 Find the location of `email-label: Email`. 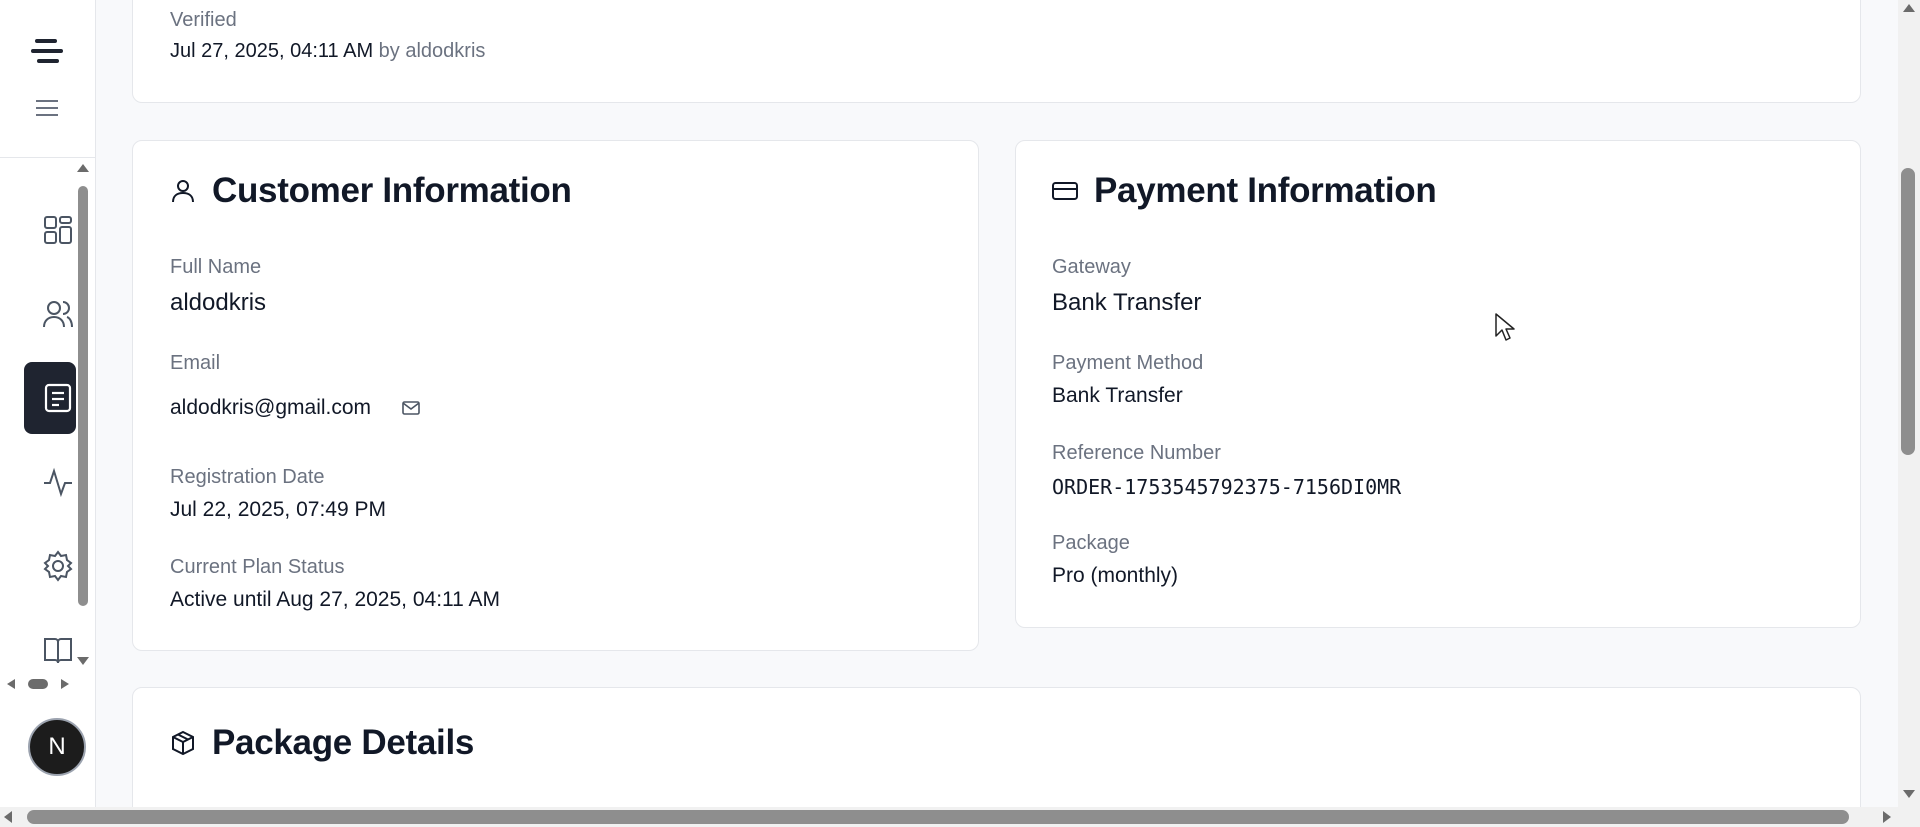

email-label: Email is located at coordinates (195, 363).